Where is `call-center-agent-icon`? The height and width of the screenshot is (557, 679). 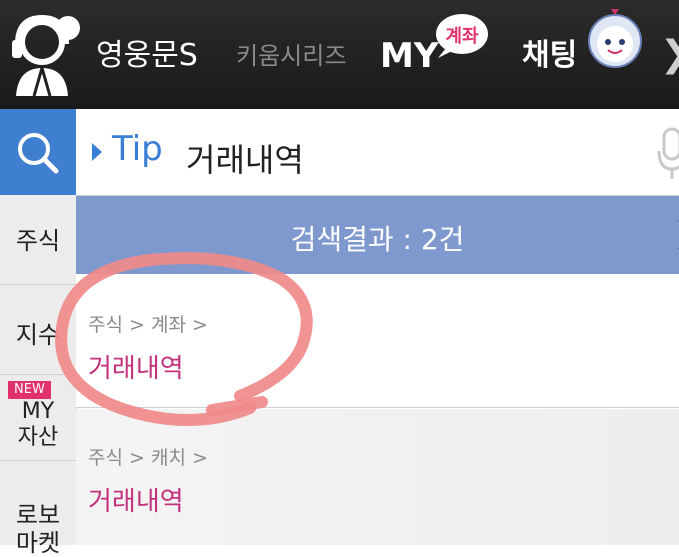
call-center-agent-icon is located at coordinates (42, 54).